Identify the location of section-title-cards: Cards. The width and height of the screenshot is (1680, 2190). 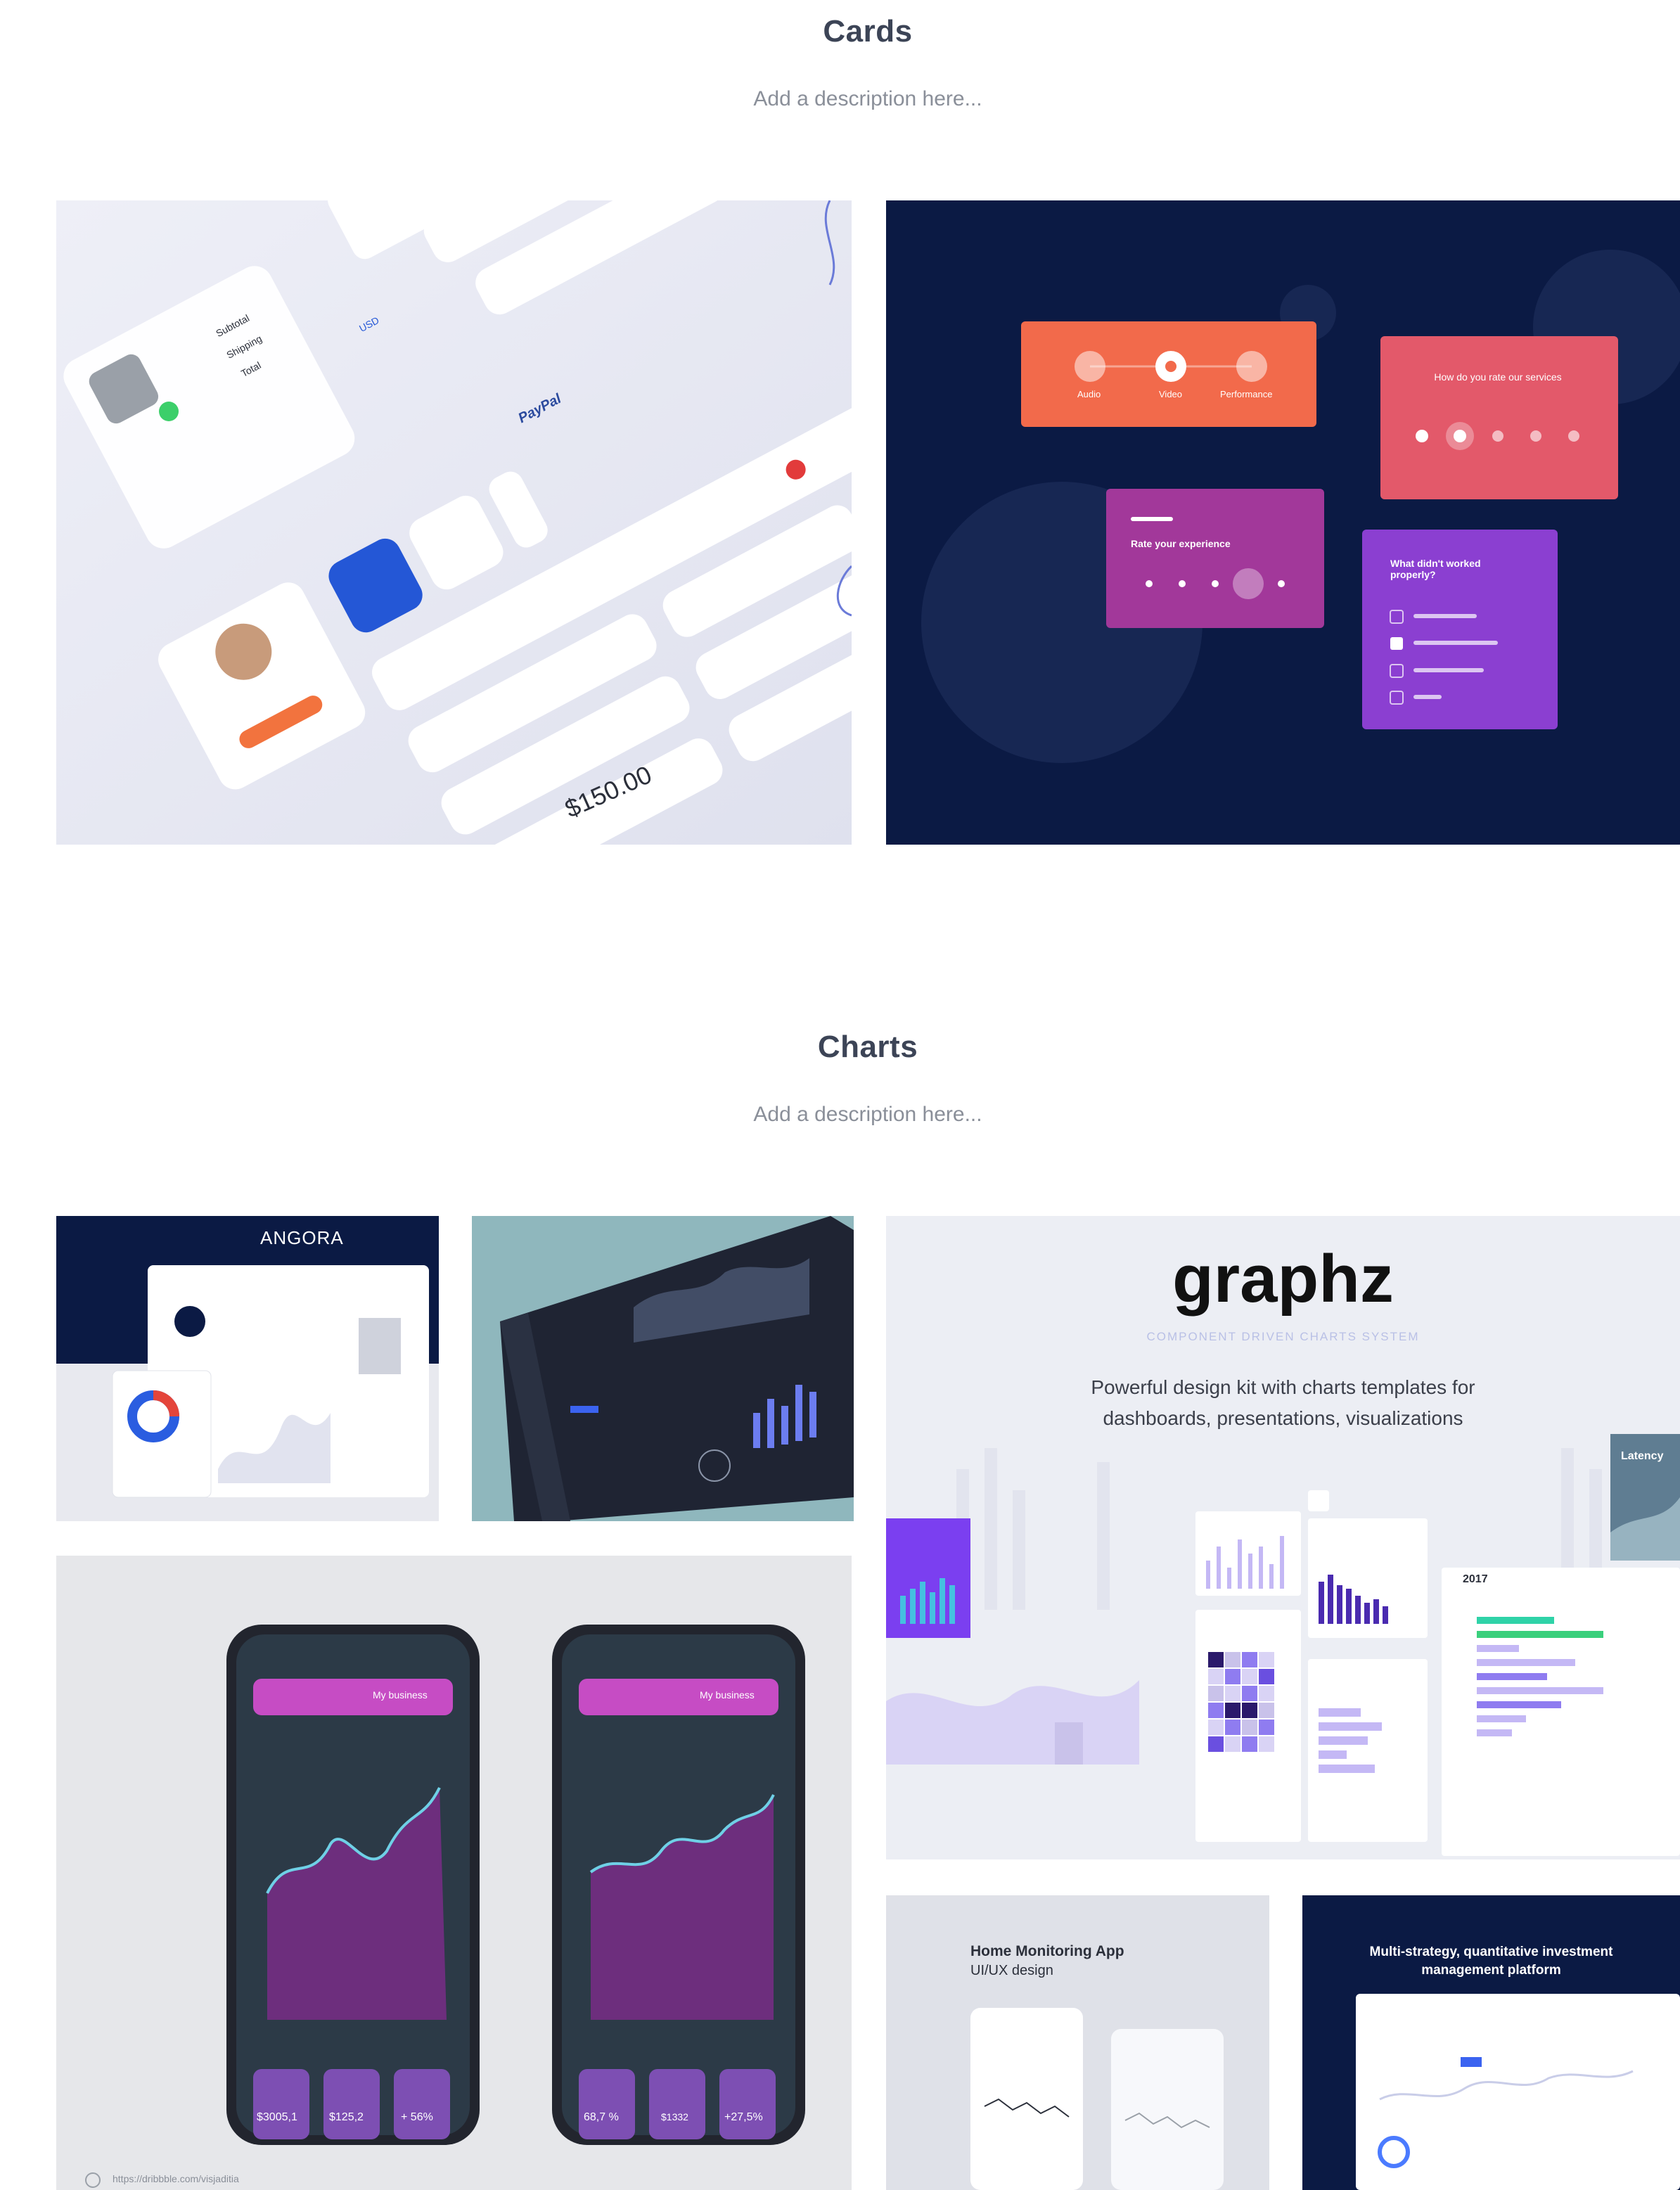
(868, 31).